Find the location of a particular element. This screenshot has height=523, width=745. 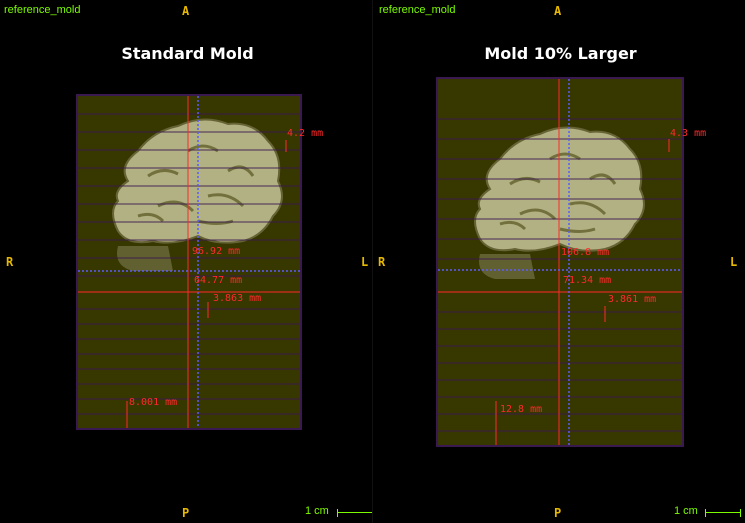

measurement-5: 12.8 mm is located at coordinates (521, 409).